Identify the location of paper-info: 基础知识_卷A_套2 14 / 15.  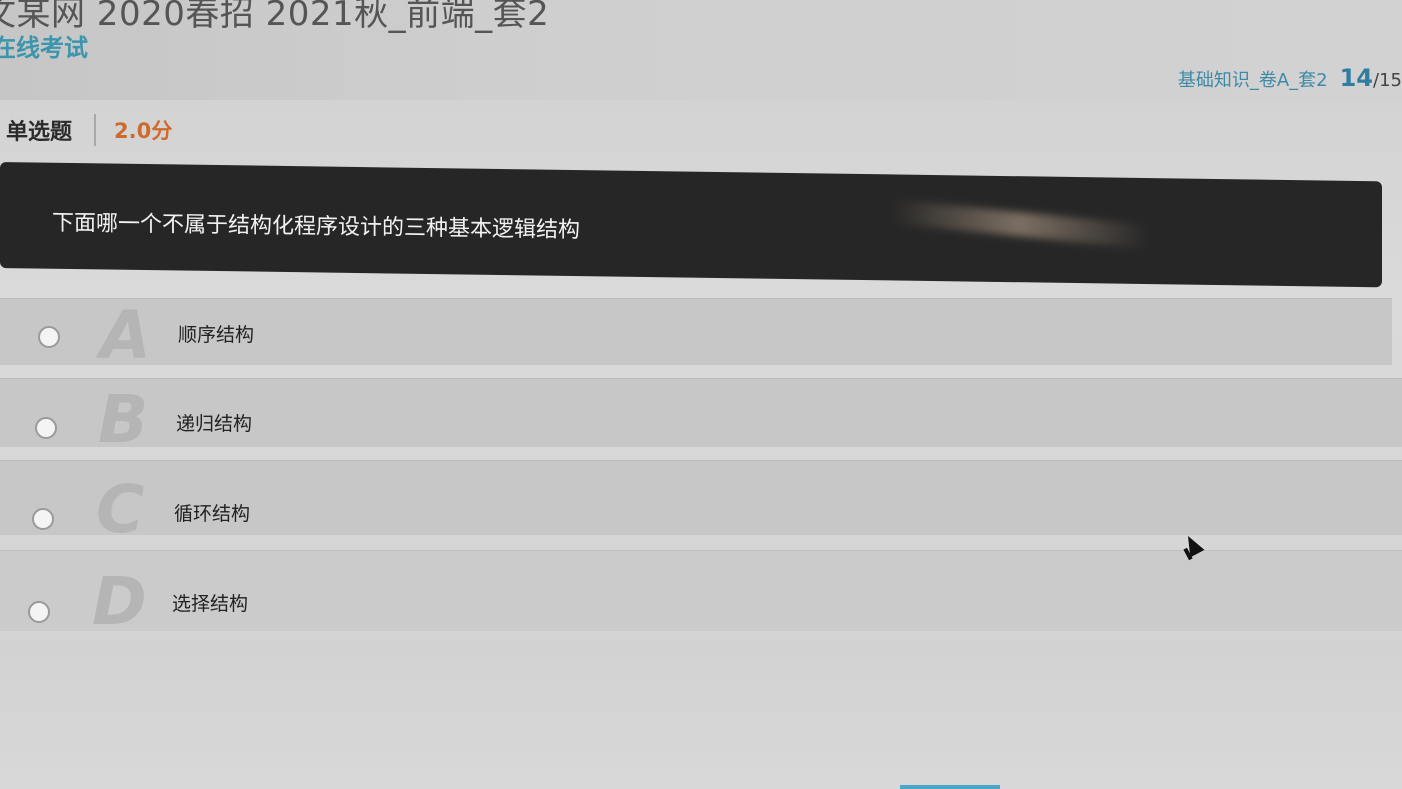
(1290, 78).